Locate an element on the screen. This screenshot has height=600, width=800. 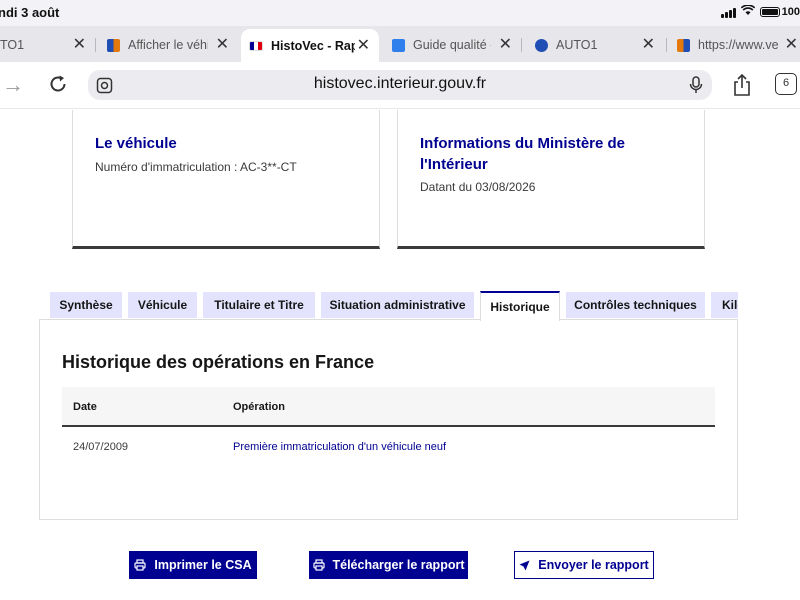
tab-vehicule: Véhicule is located at coordinates (162, 305).